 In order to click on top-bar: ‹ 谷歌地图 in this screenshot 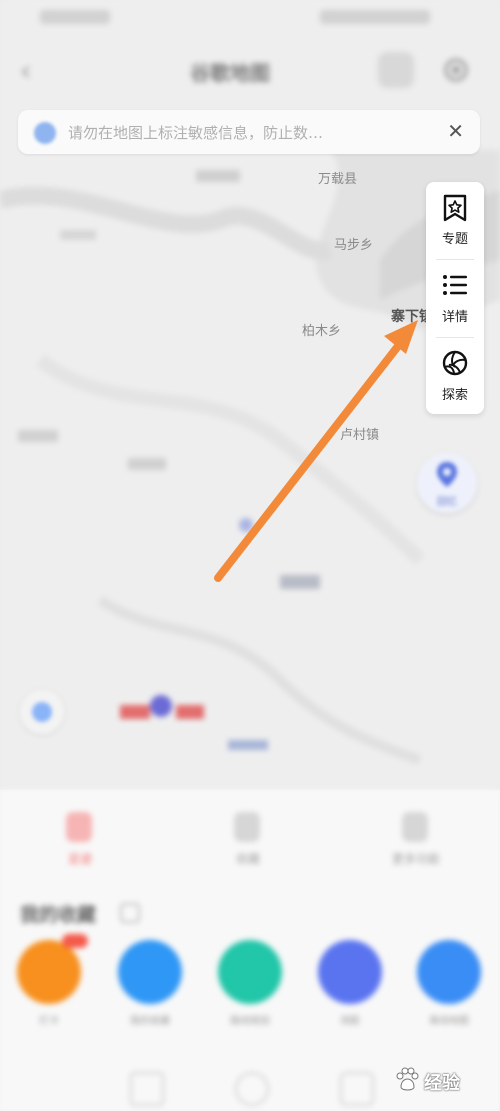, I will do `click(250, 71)`.